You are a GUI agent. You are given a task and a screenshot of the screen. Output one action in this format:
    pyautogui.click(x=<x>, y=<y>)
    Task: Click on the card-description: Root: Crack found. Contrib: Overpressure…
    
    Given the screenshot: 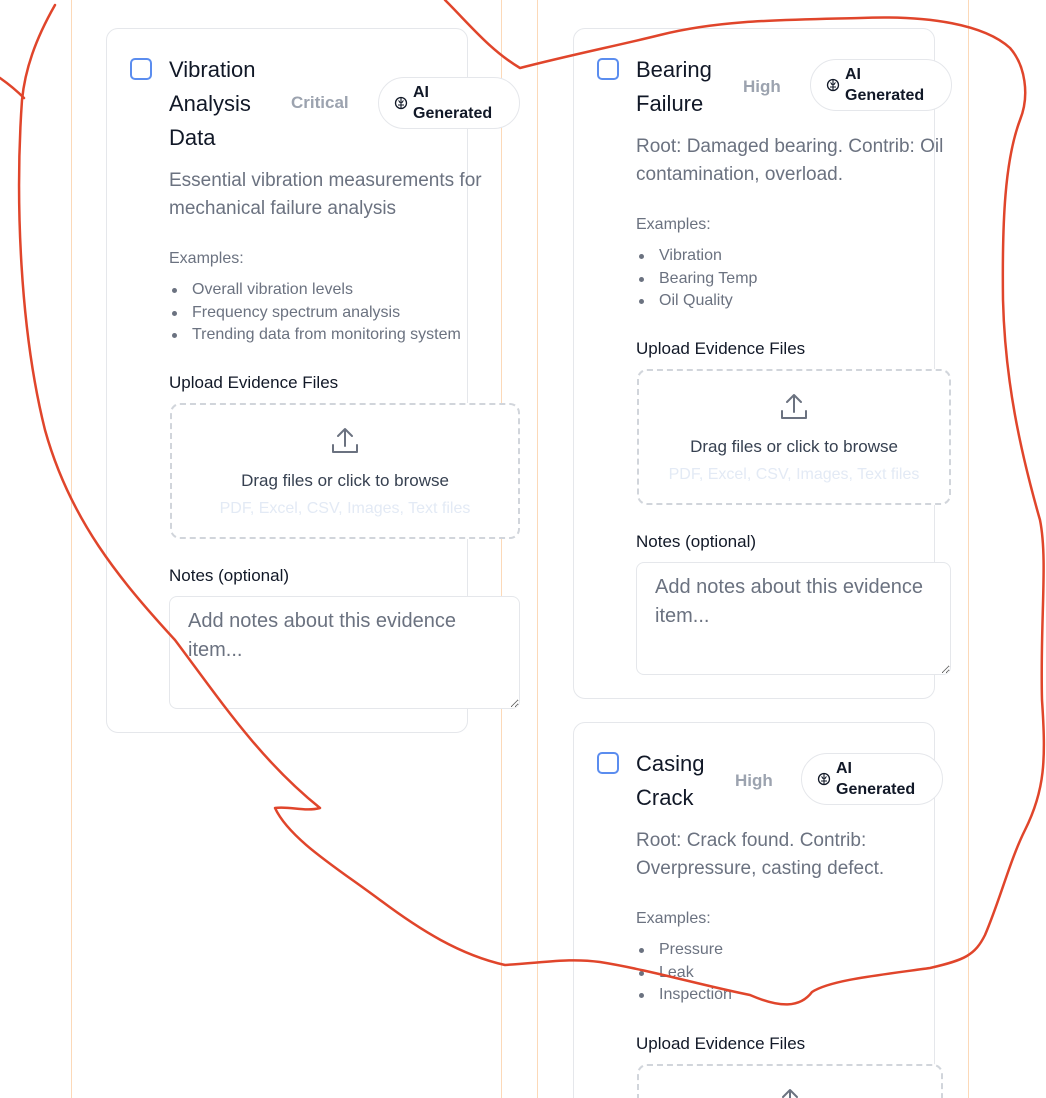 What is the action you would take?
    pyautogui.click(x=760, y=854)
    